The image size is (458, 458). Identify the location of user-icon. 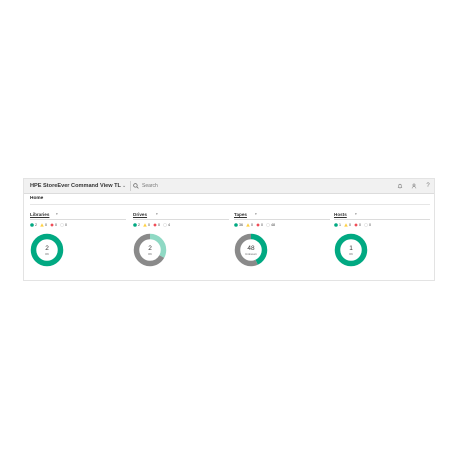
(414, 186).